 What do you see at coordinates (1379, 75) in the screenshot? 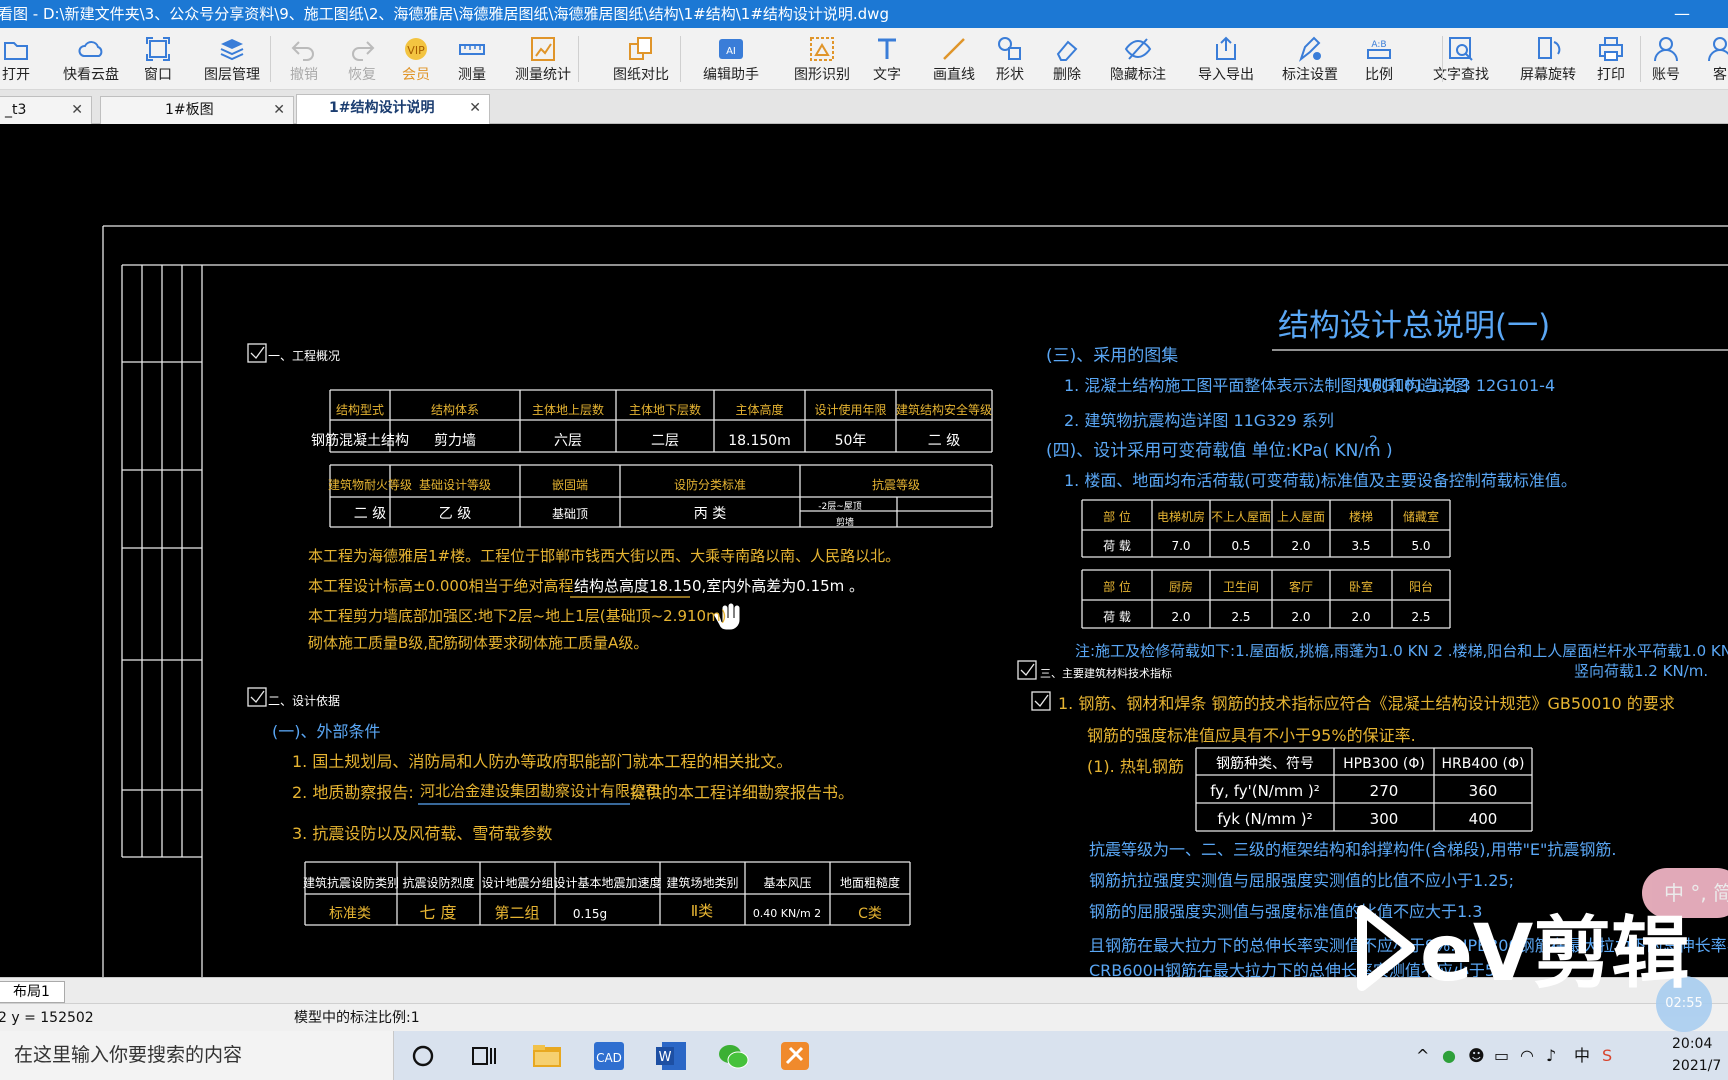
I see `toolbar-button-label: 比例` at bounding box center [1379, 75].